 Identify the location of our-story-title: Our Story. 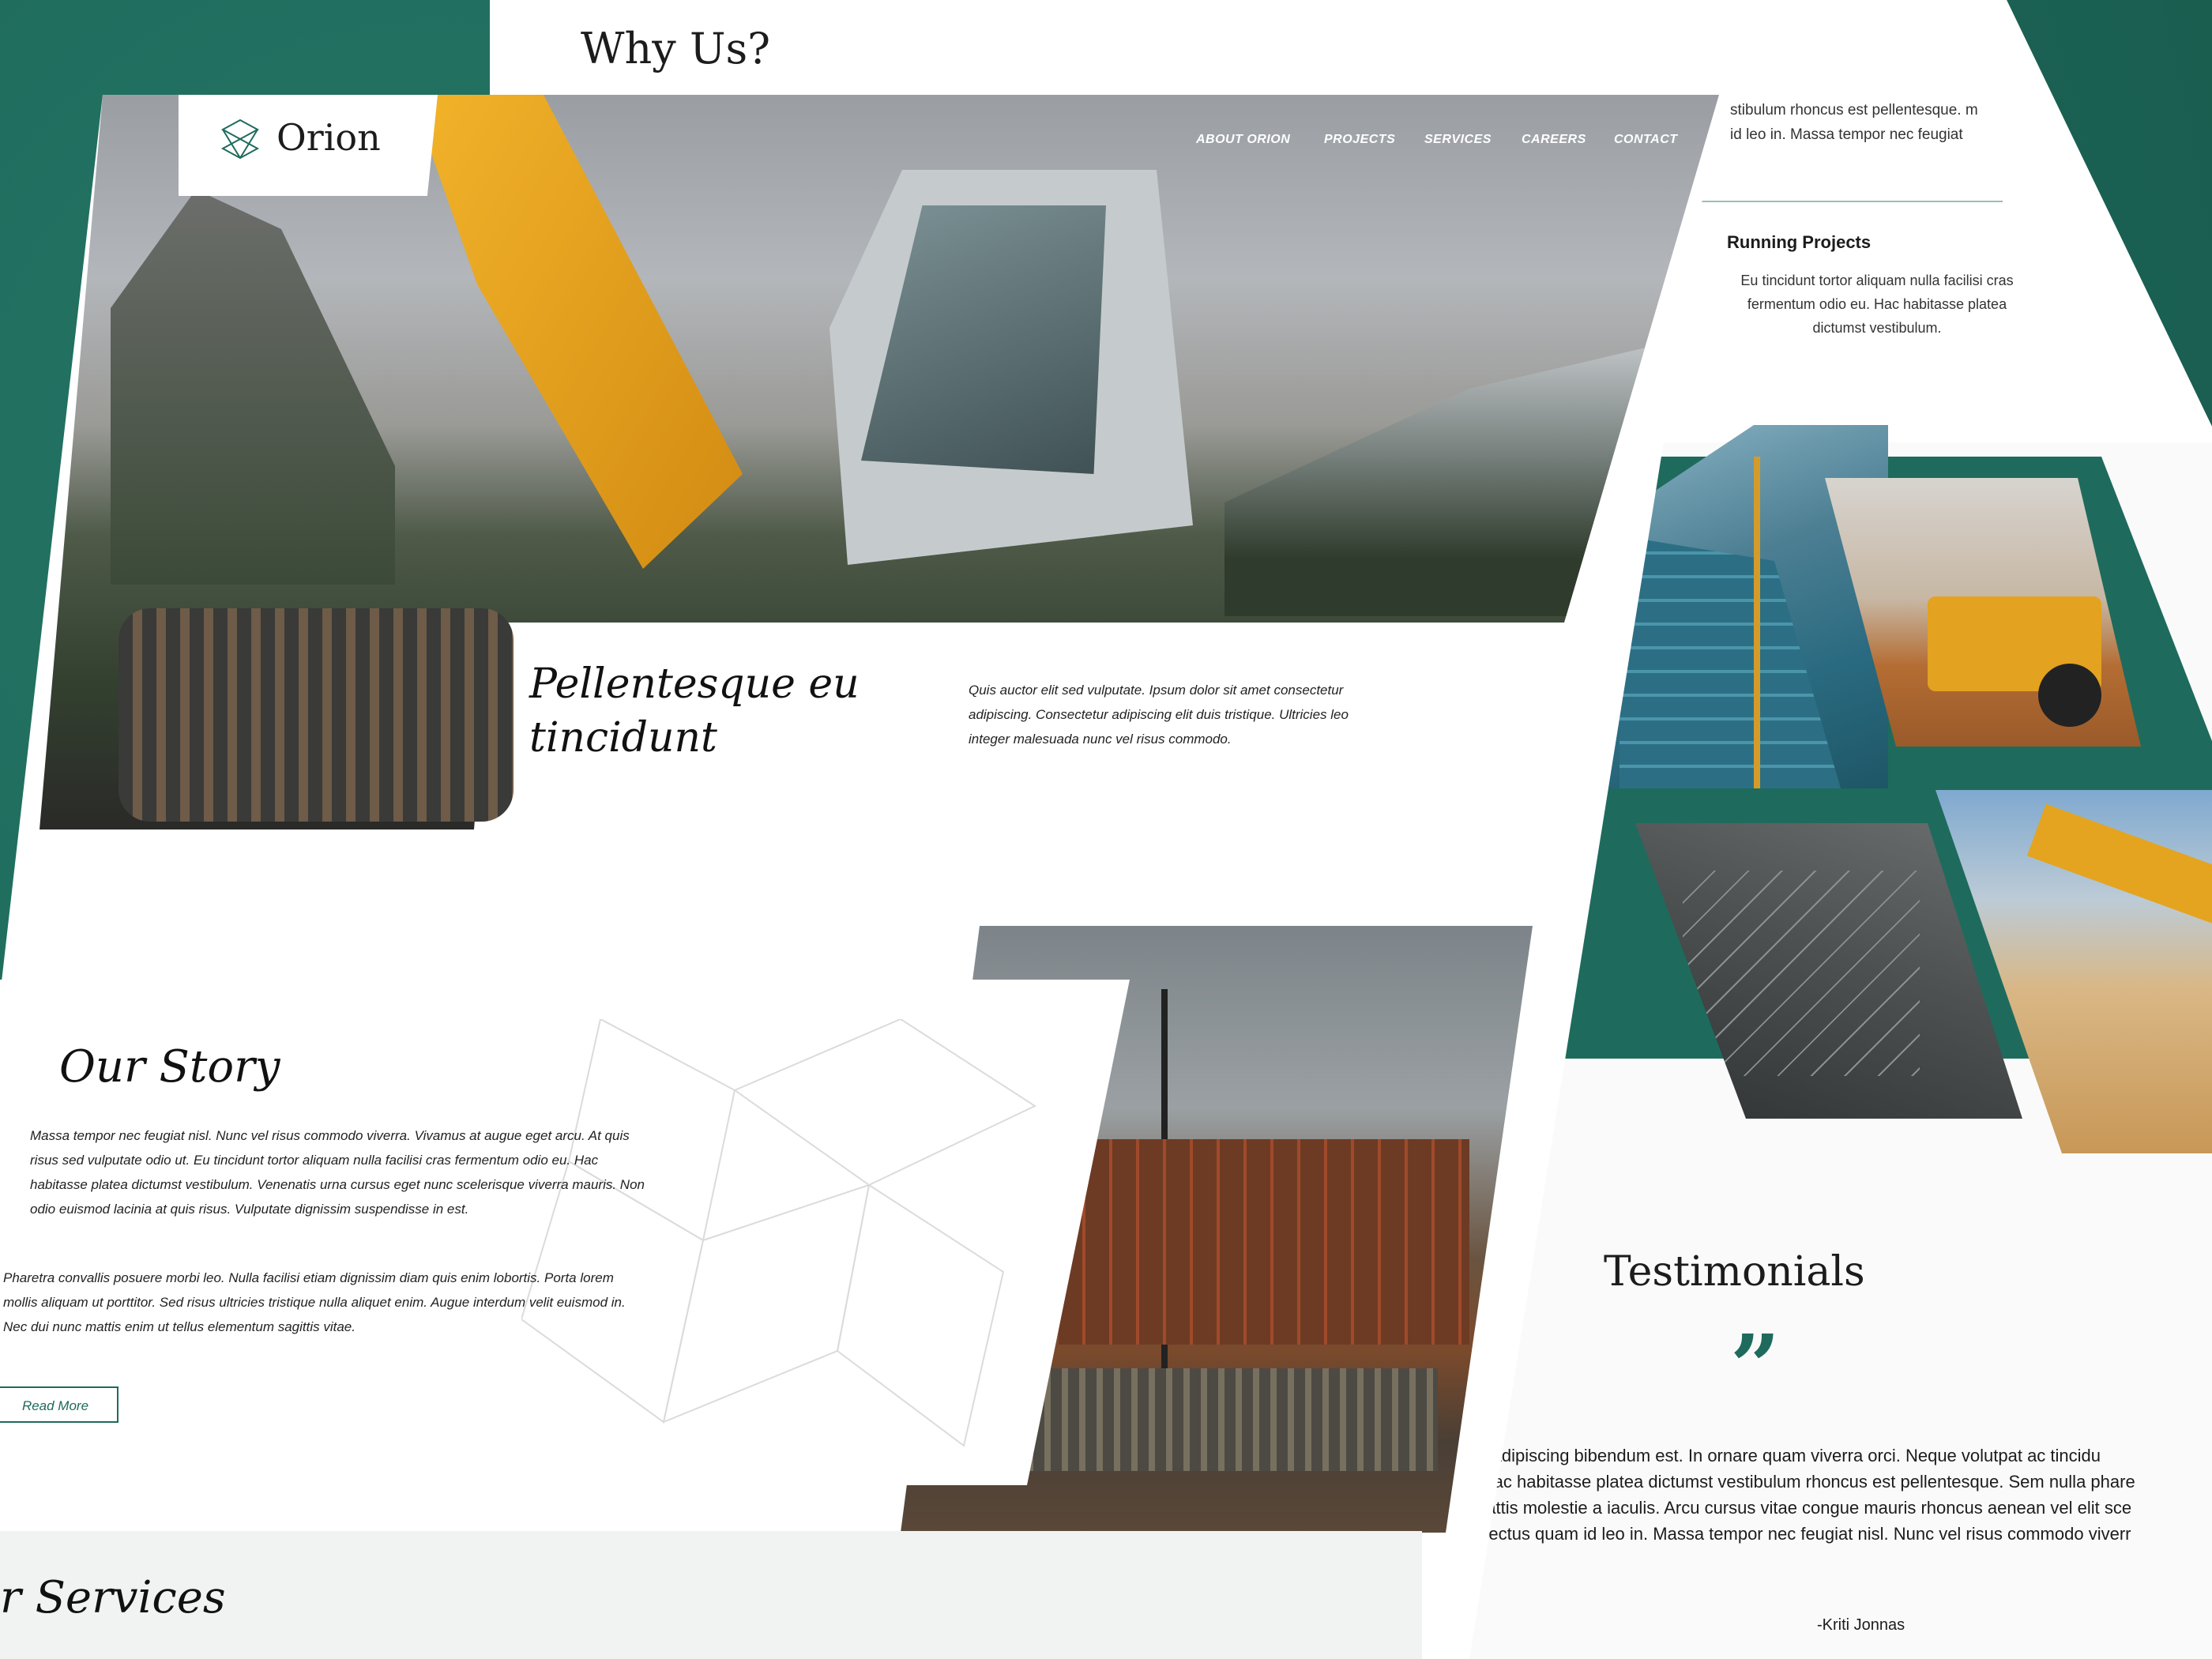
(170, 1067).